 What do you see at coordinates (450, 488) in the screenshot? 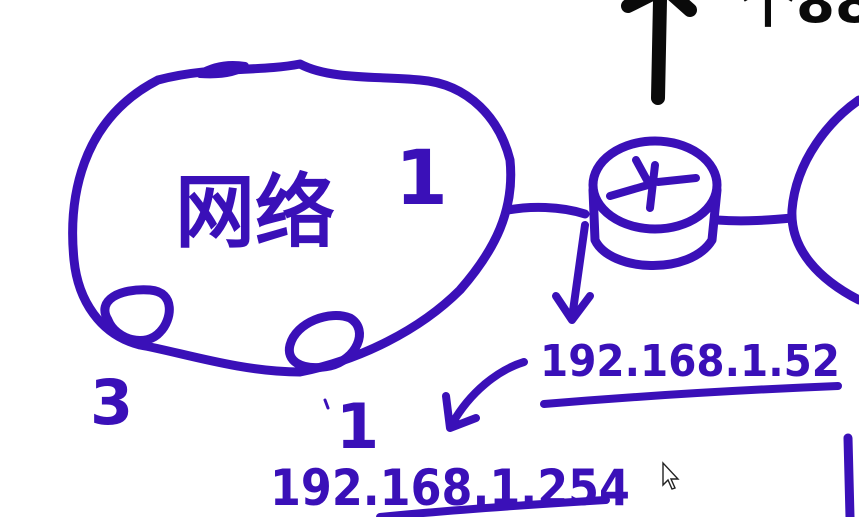
I see `gateway-ip-annotation: 192.168.1.254` at bounding box center [450, 488].